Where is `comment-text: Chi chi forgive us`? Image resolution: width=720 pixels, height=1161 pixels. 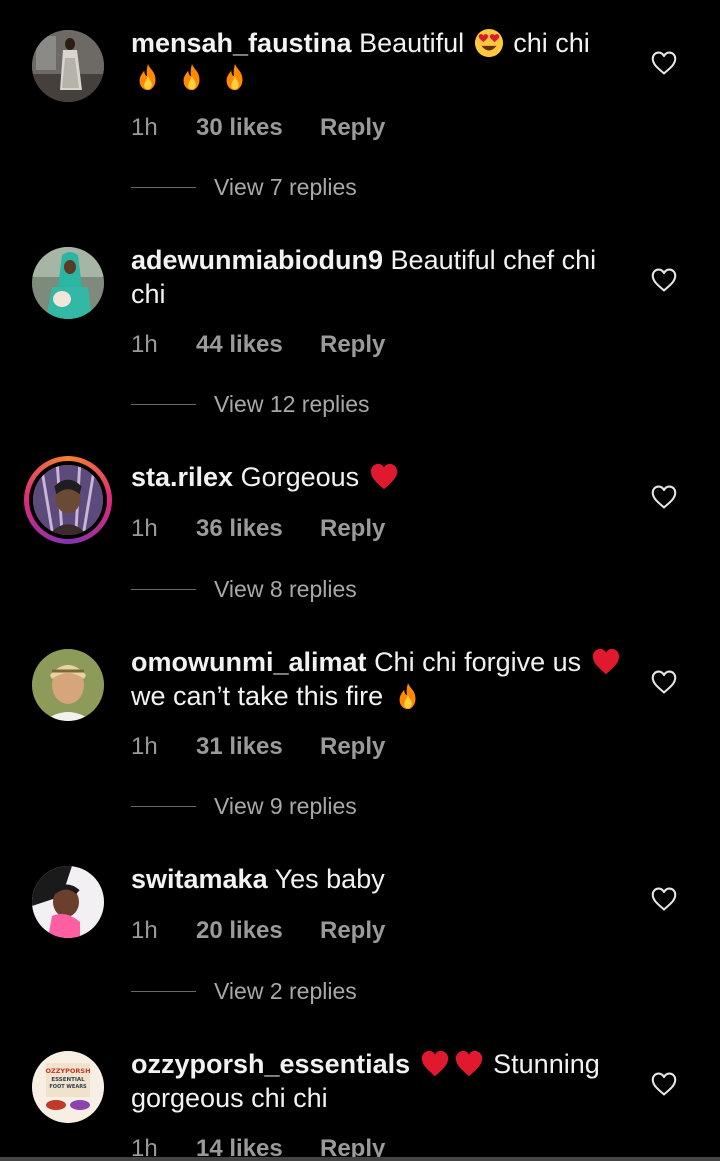
comment-text: Chi chi forgive us is located at coordinates (478, 662).